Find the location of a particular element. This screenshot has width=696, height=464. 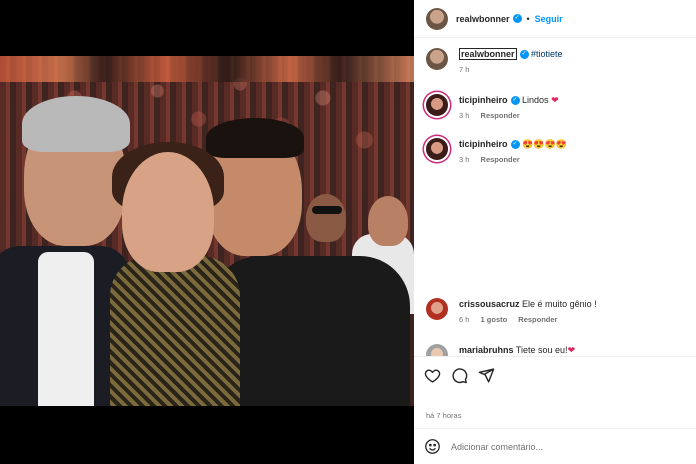

post-header: realwbonner ✓ • Seguir is located at coordinates (555, 19).